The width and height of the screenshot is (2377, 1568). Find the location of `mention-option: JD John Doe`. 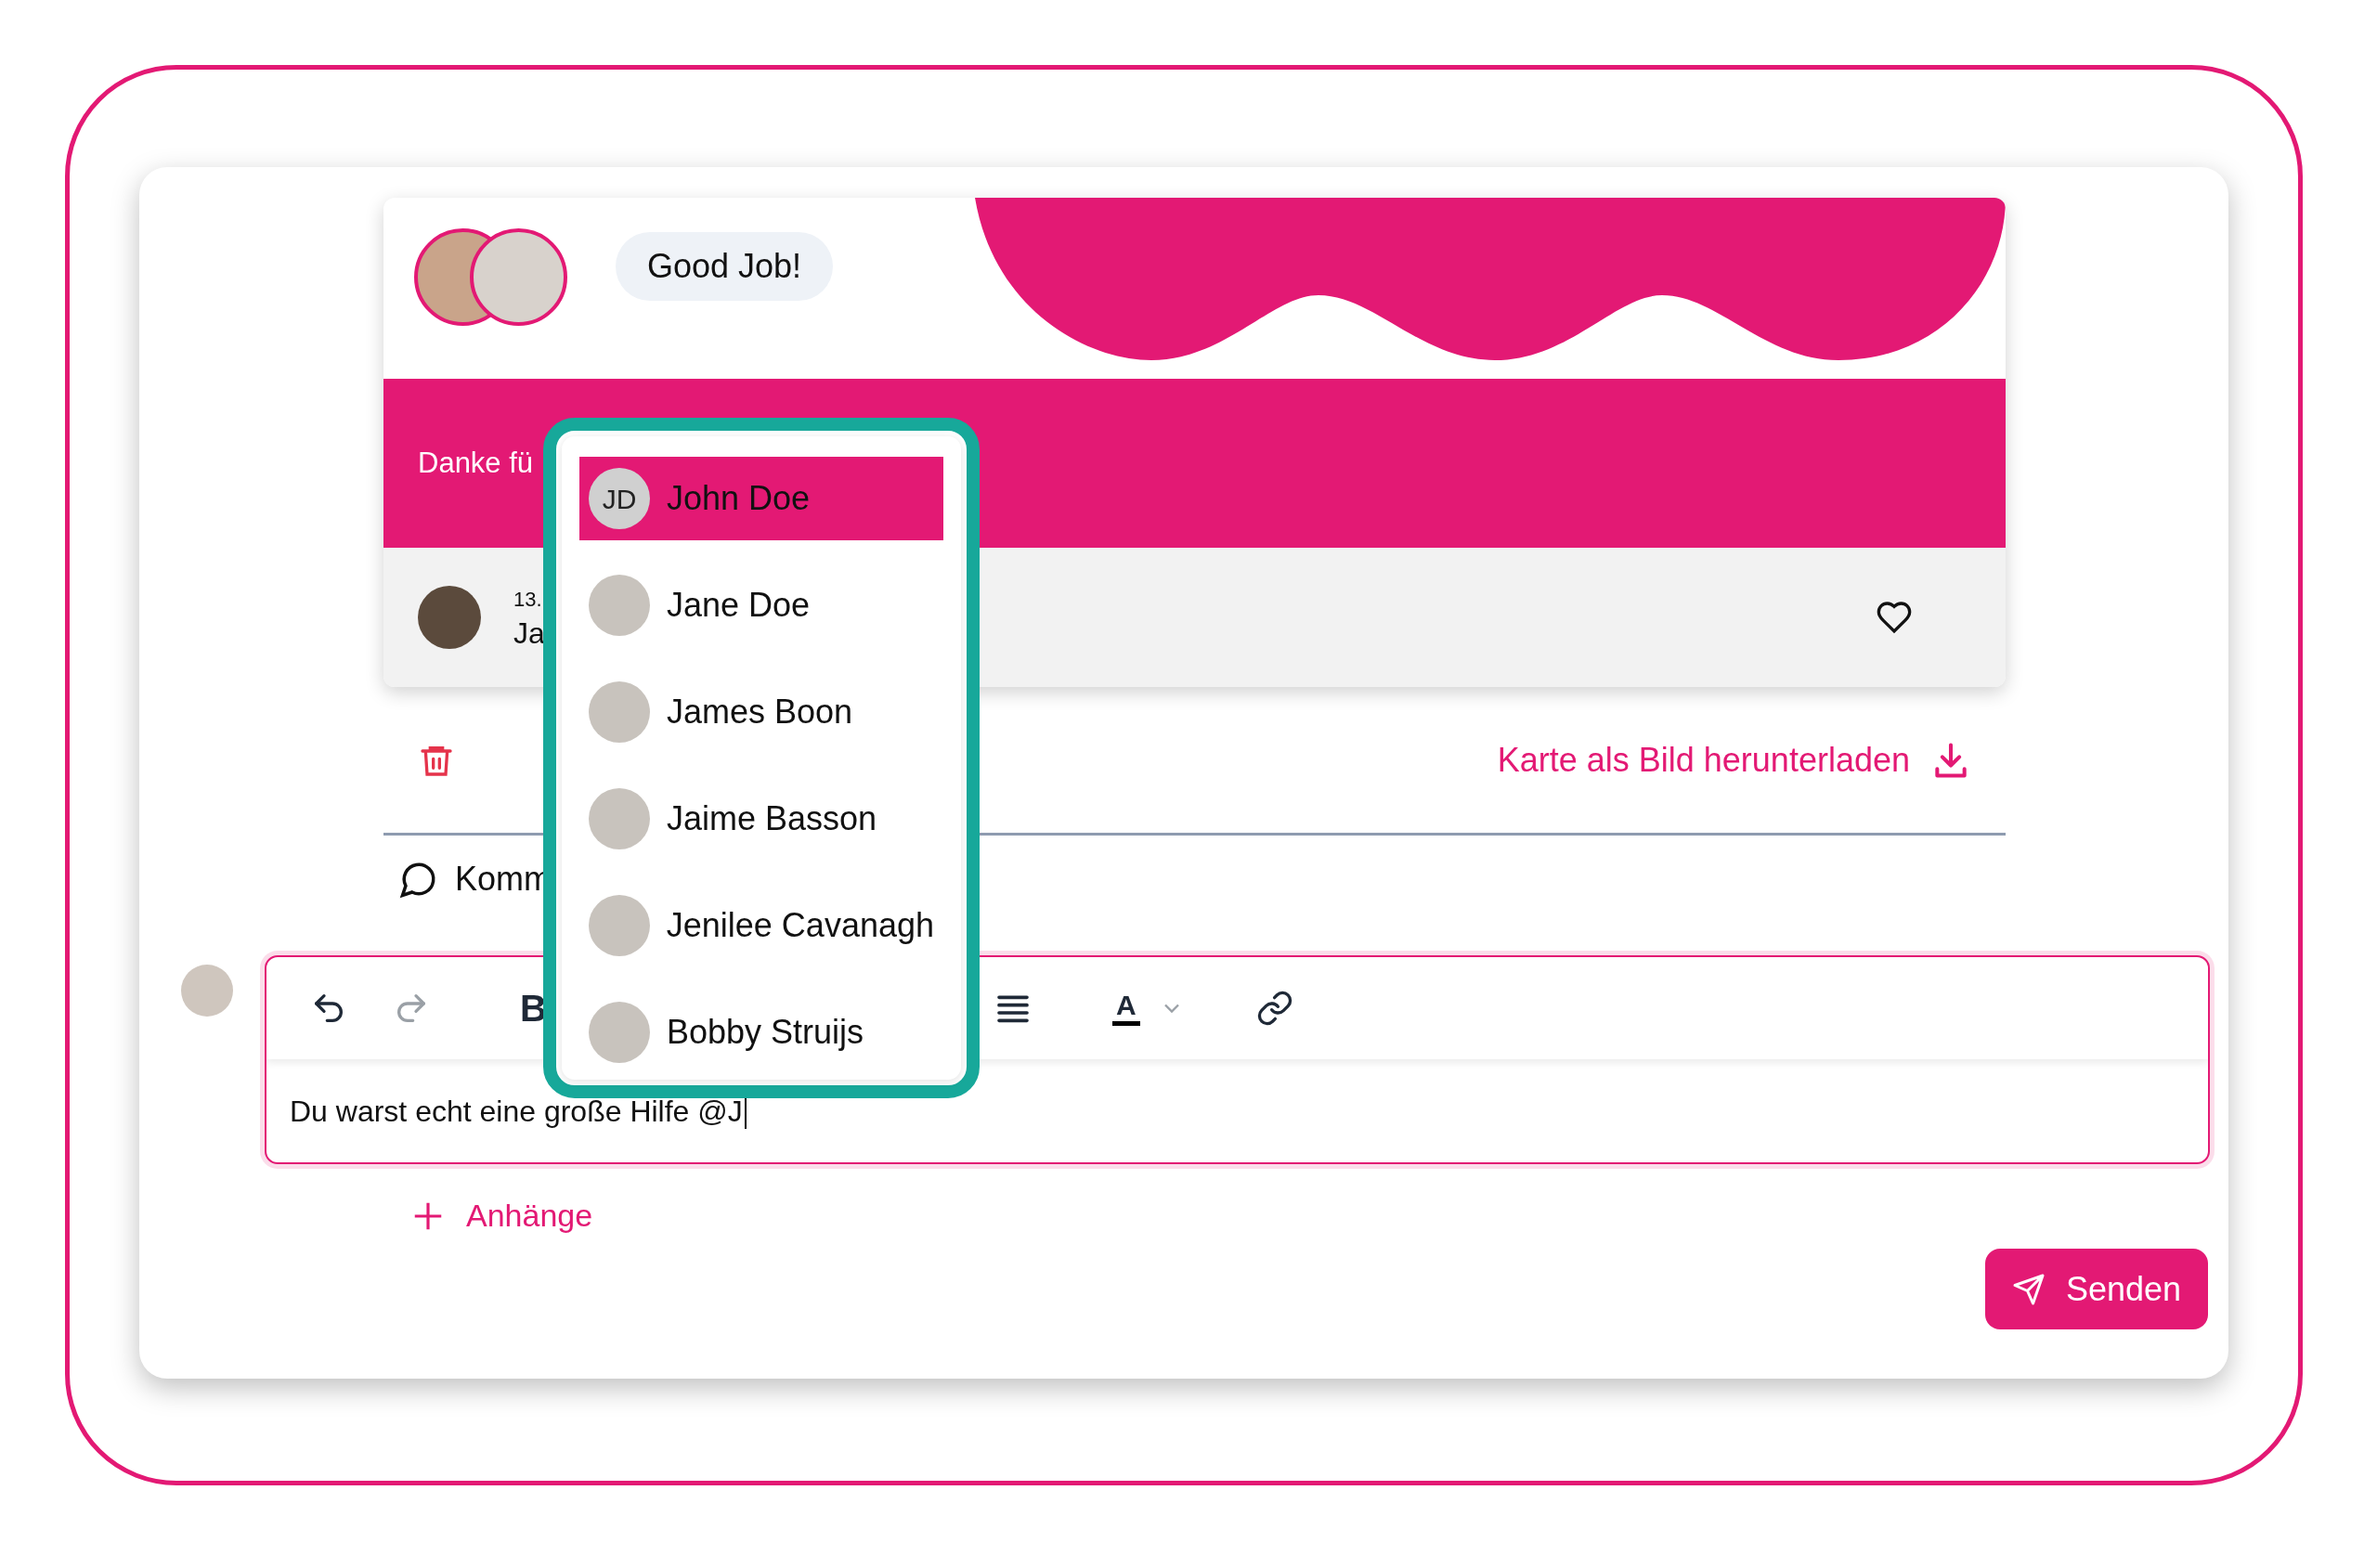

mention-option: JD John Doe is located at coordinates (761, 499).